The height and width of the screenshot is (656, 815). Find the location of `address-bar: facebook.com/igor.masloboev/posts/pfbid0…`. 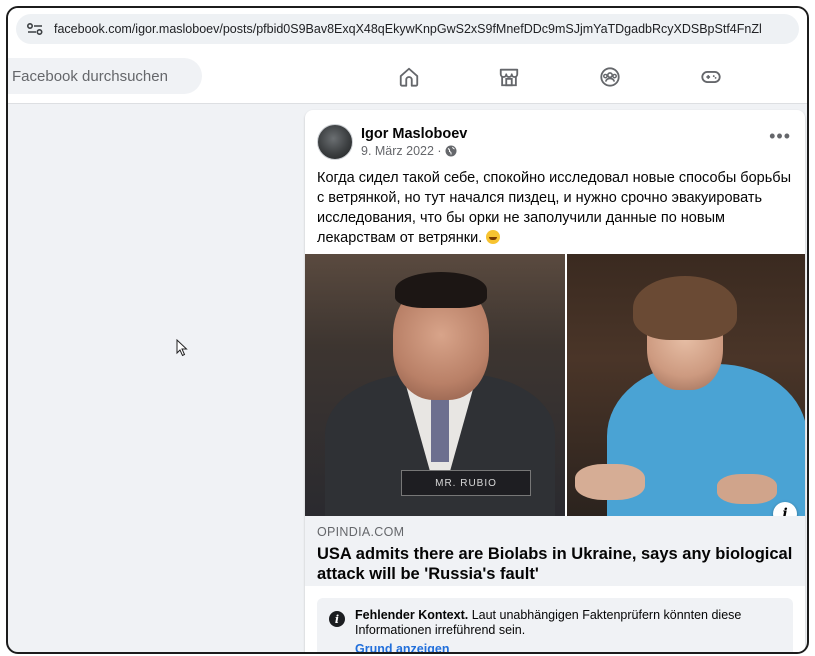

address-bar: facebook.com/igor.masloboev/posts/pfbid0… is located at coordinates (407, 29).